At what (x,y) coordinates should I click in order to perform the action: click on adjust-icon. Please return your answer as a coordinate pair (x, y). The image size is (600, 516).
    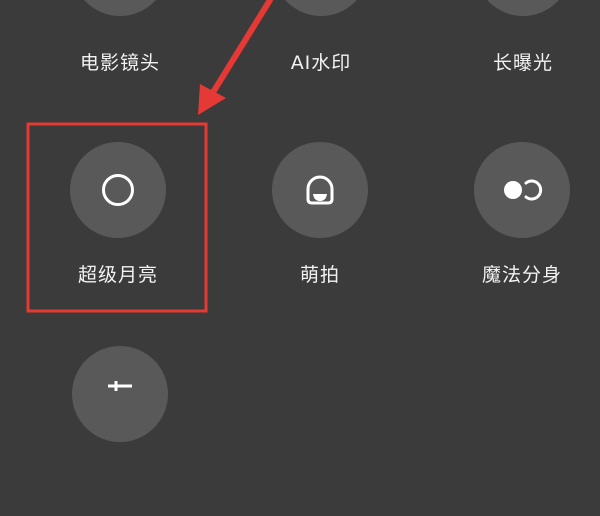
    Looking at the image, I should click on (120, 386).